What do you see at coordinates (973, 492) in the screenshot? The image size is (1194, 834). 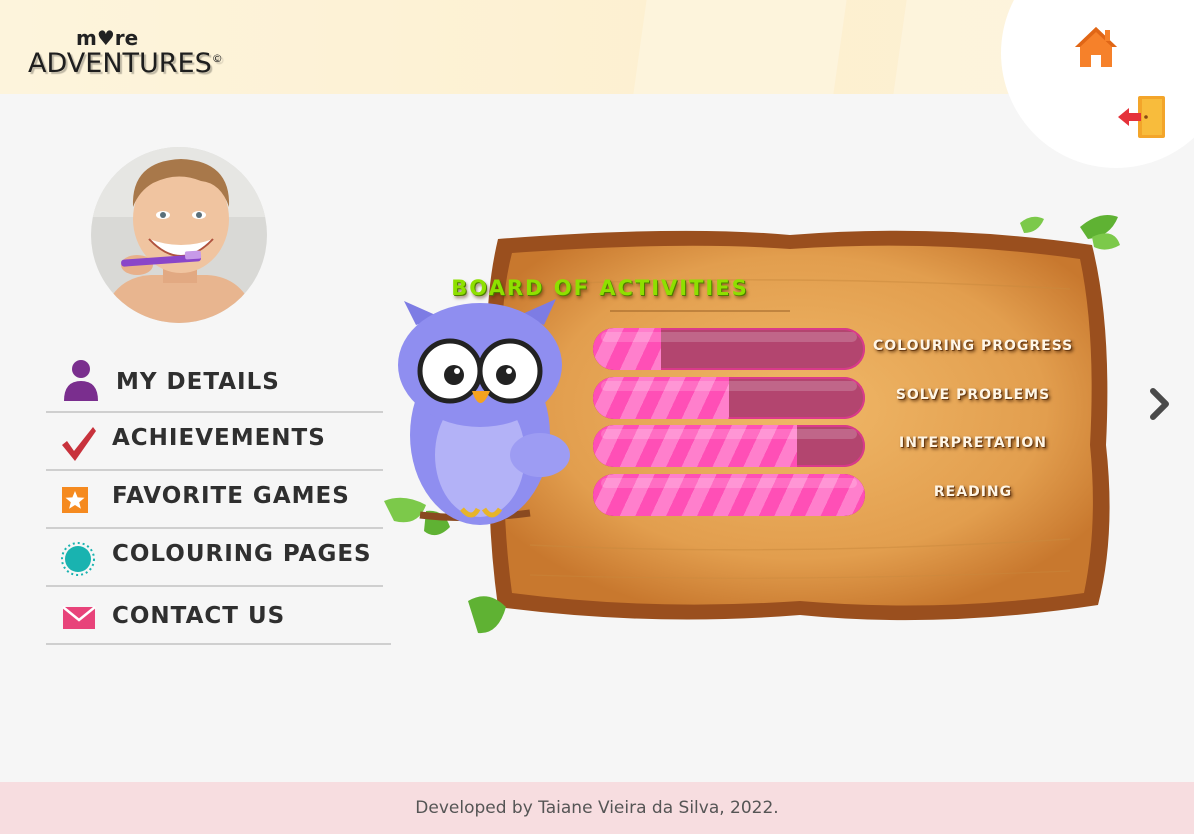 I see `activity-label: READING` at bounding box center [973, 492].